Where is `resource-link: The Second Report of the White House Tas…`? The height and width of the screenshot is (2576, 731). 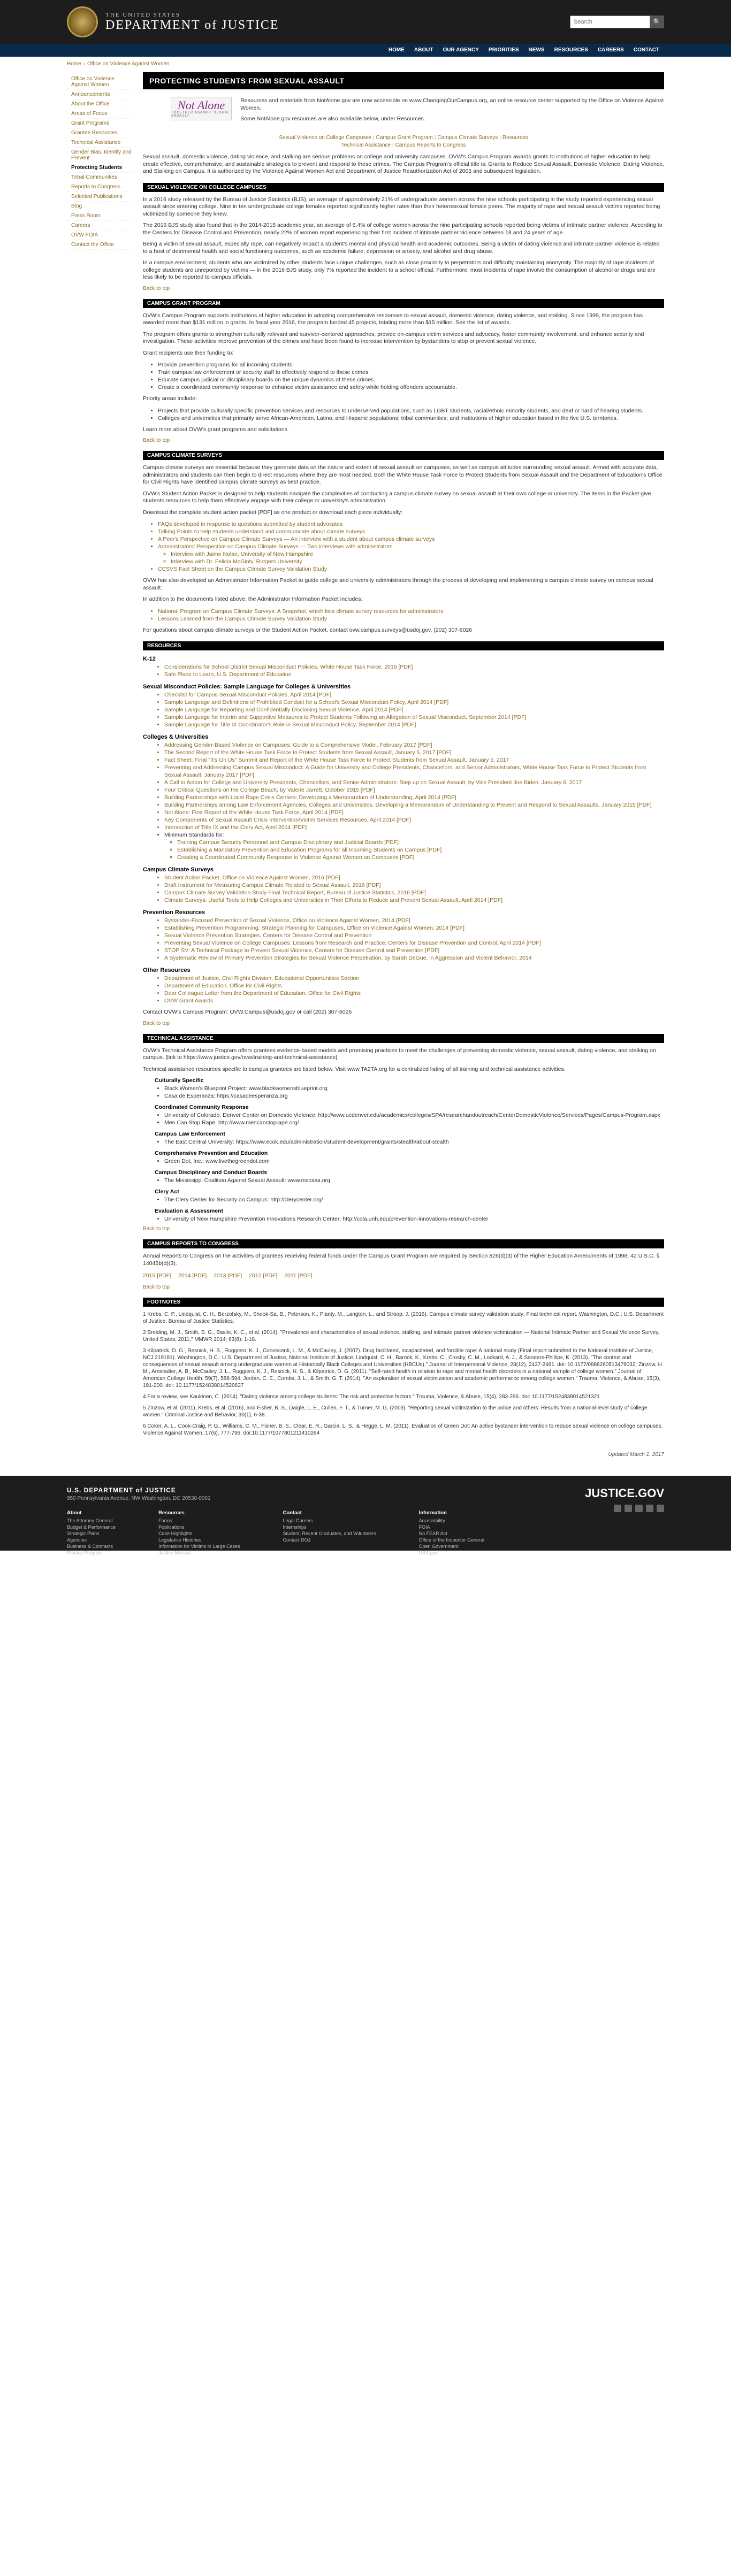 resource-link: The Second Report of the White House Tas… is located at coordinates (414, 752).